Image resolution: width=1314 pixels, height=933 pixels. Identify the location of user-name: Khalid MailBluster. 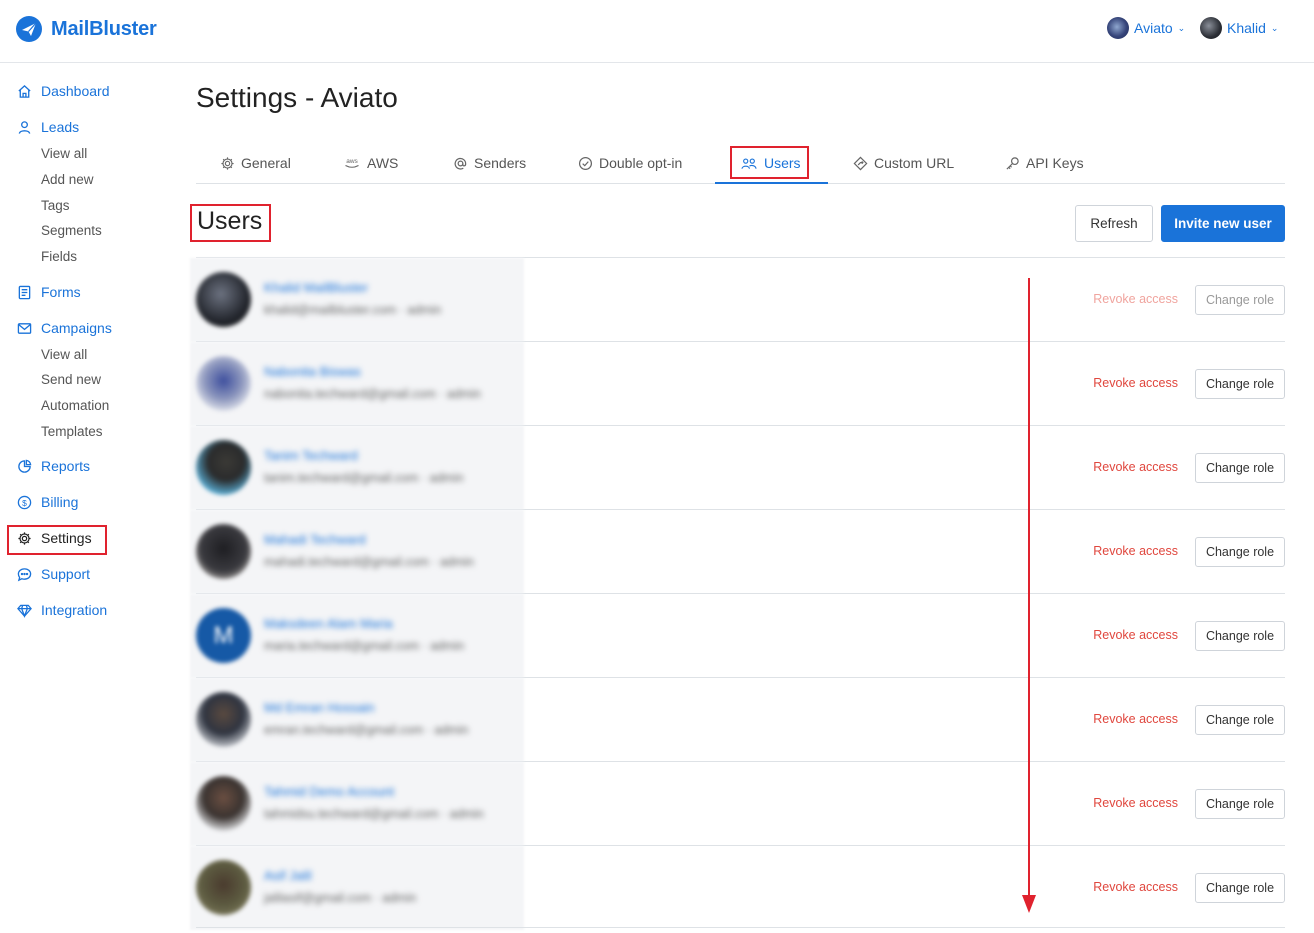
(316, 287).